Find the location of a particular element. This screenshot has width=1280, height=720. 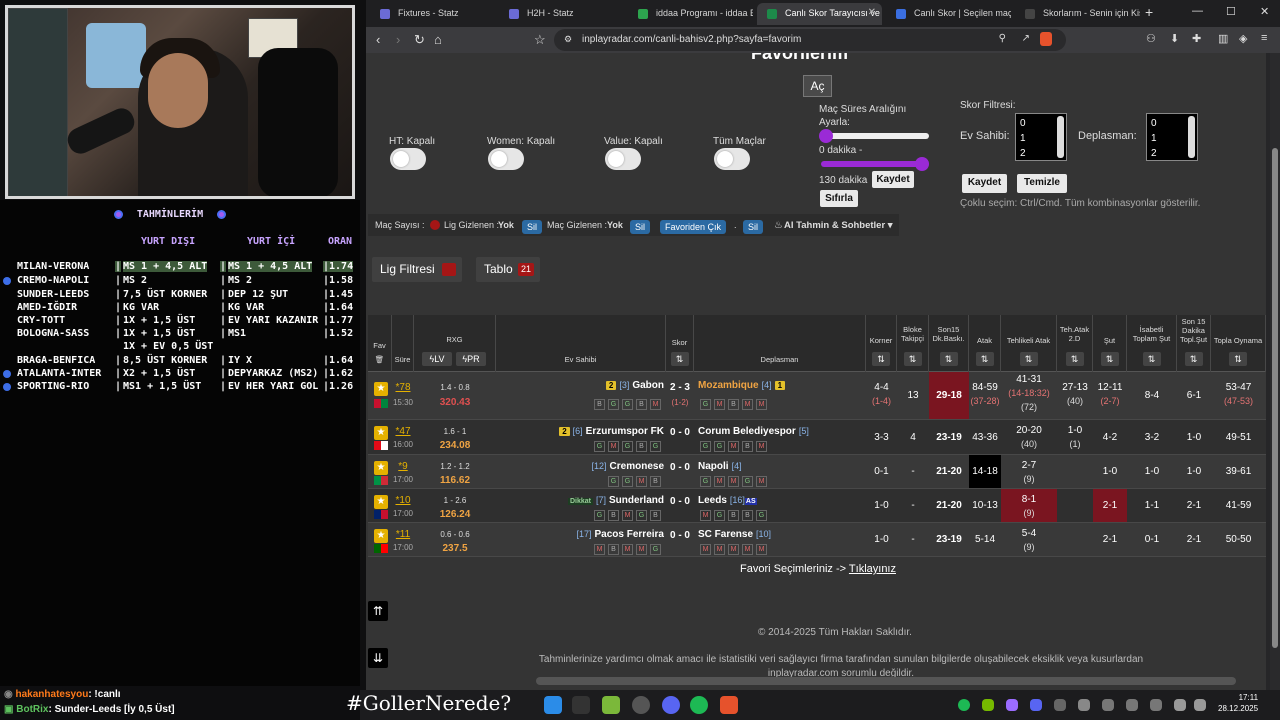

sidebar-icon: ▥ is located at coordinates (1223, 38).